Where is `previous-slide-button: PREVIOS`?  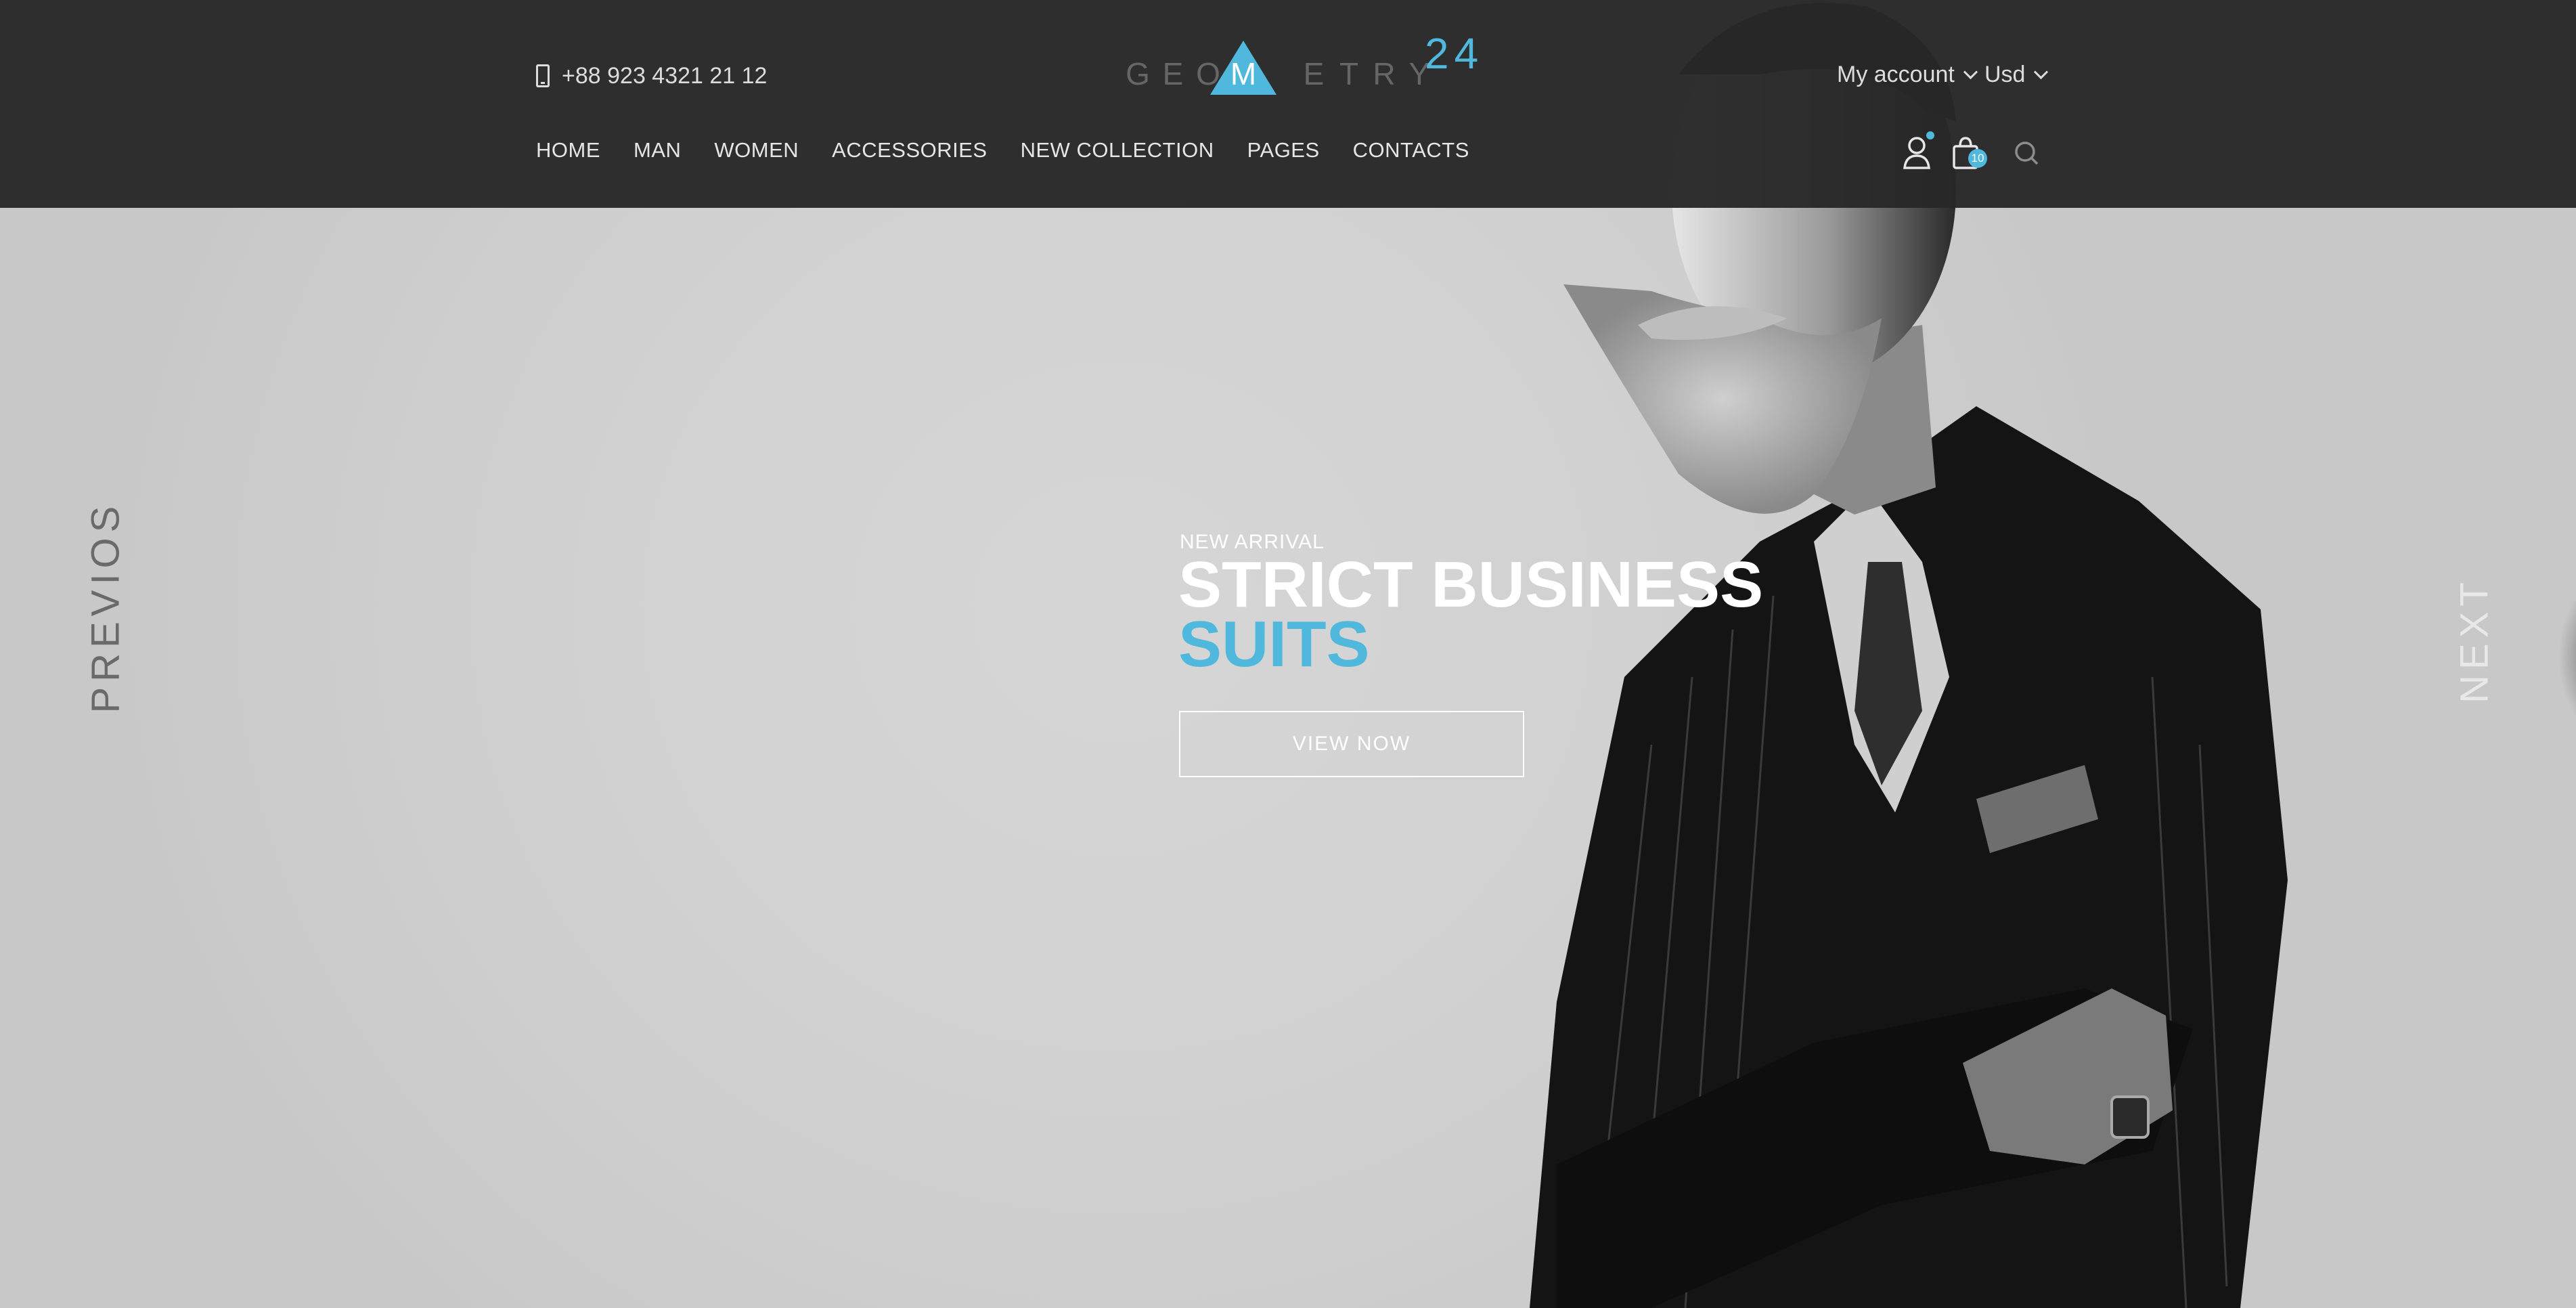
previous-slide-button: PREVIOS is located at coordinates (106, 607).